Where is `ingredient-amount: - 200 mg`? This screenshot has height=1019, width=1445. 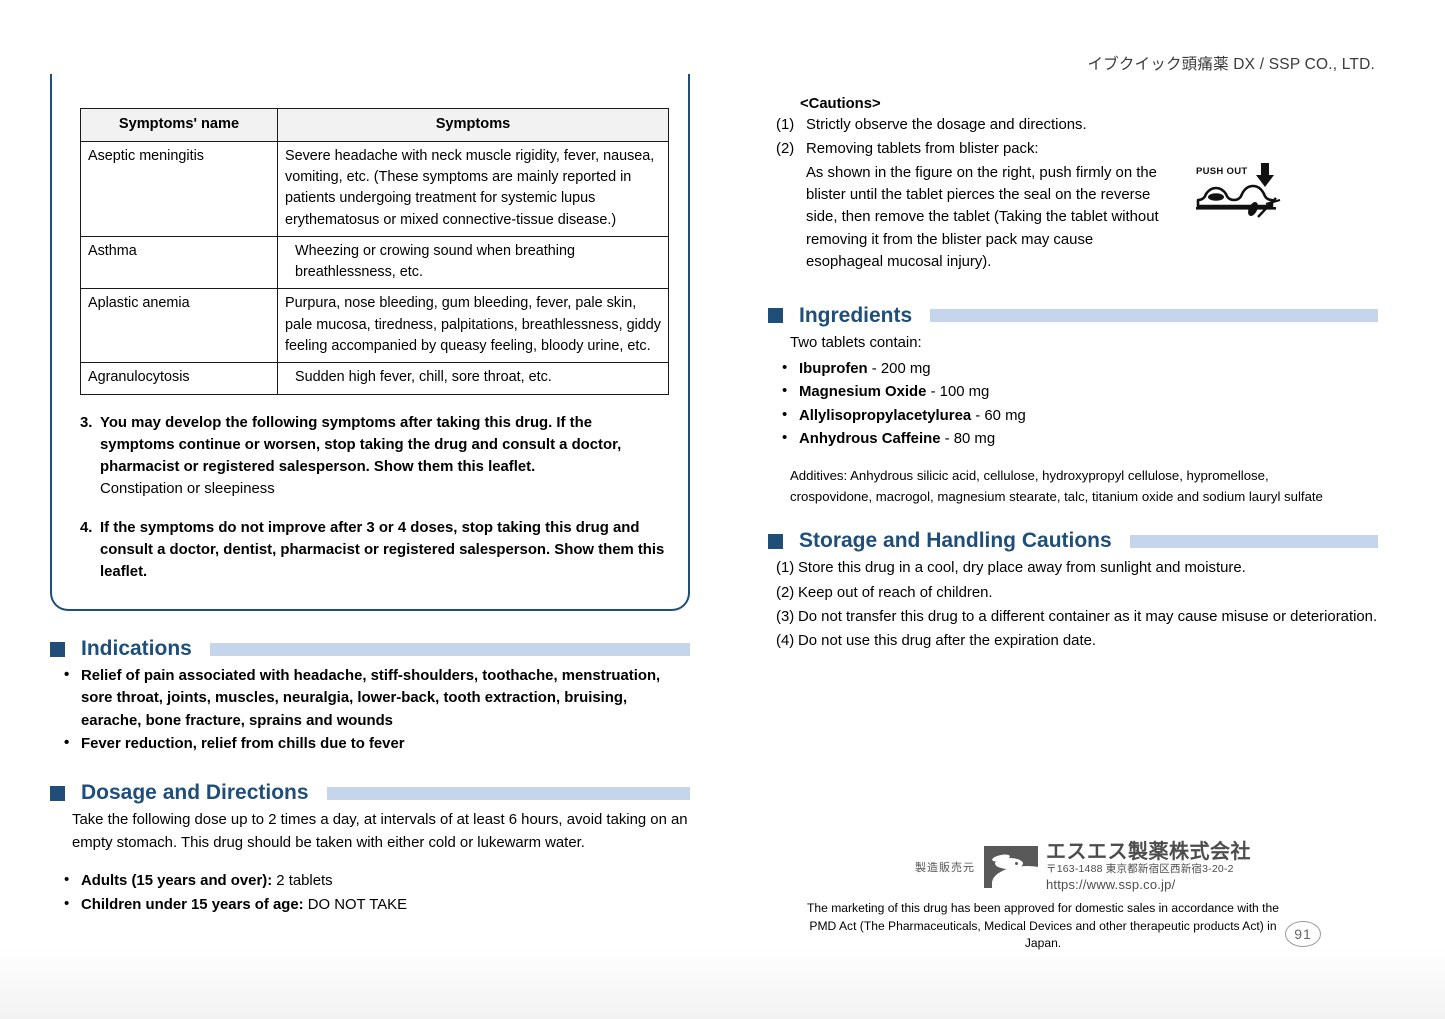 ingredient-amount: - 200 mg is located at coordinates (899, 368).